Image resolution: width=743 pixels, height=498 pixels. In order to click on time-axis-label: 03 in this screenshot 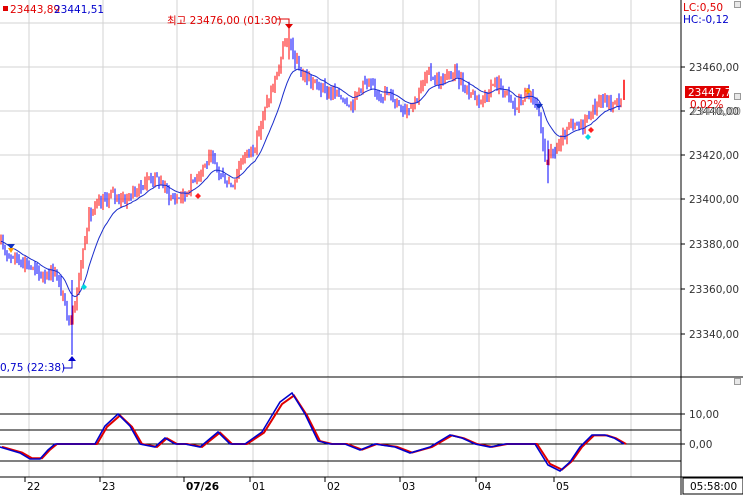, I will do `click(408, 487)`.